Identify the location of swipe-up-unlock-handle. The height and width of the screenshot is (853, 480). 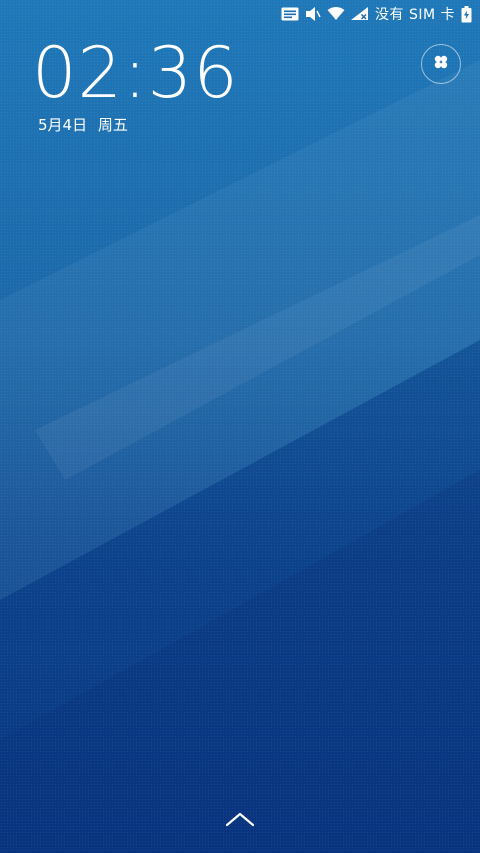
(240, 821).